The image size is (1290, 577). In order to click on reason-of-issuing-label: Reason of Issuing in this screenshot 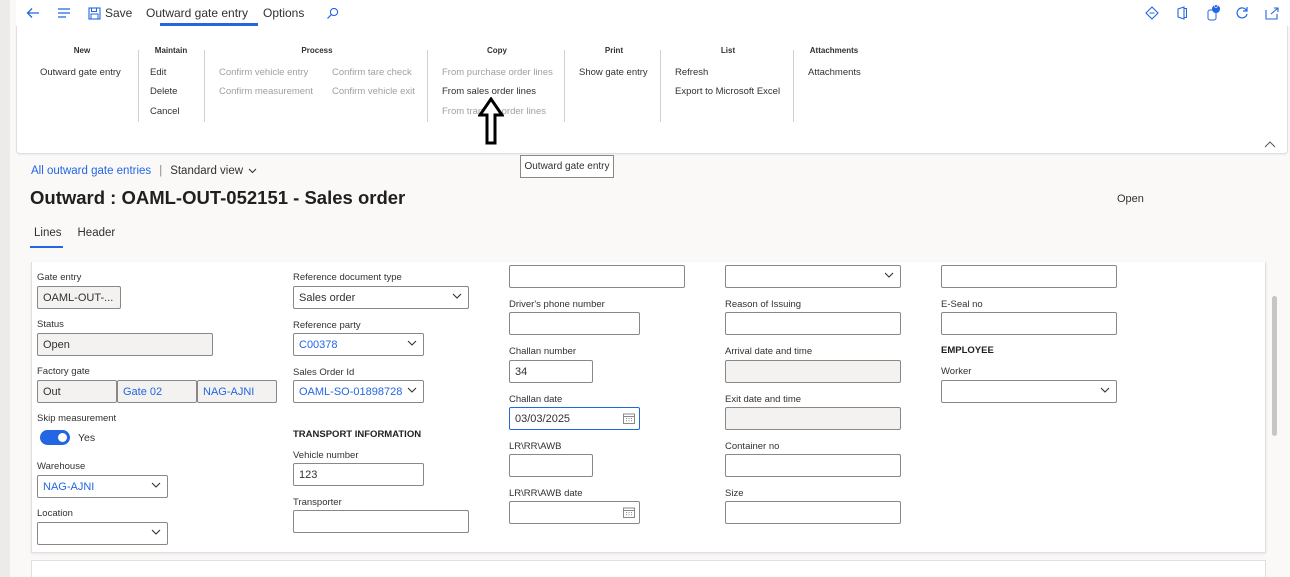, I will do `click(763, 304)`.